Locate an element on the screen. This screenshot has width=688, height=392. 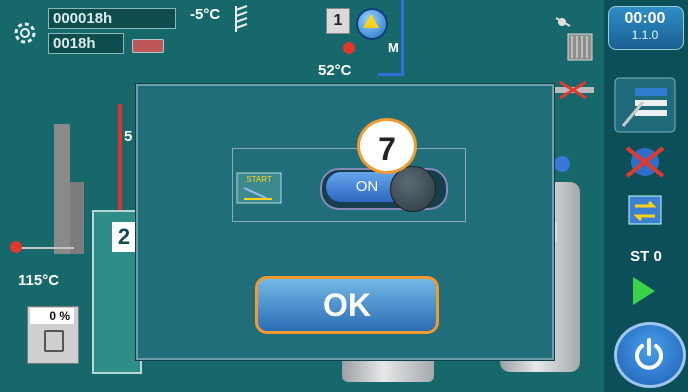
pipe-disabled-icon is located at coordinates (573, 90).